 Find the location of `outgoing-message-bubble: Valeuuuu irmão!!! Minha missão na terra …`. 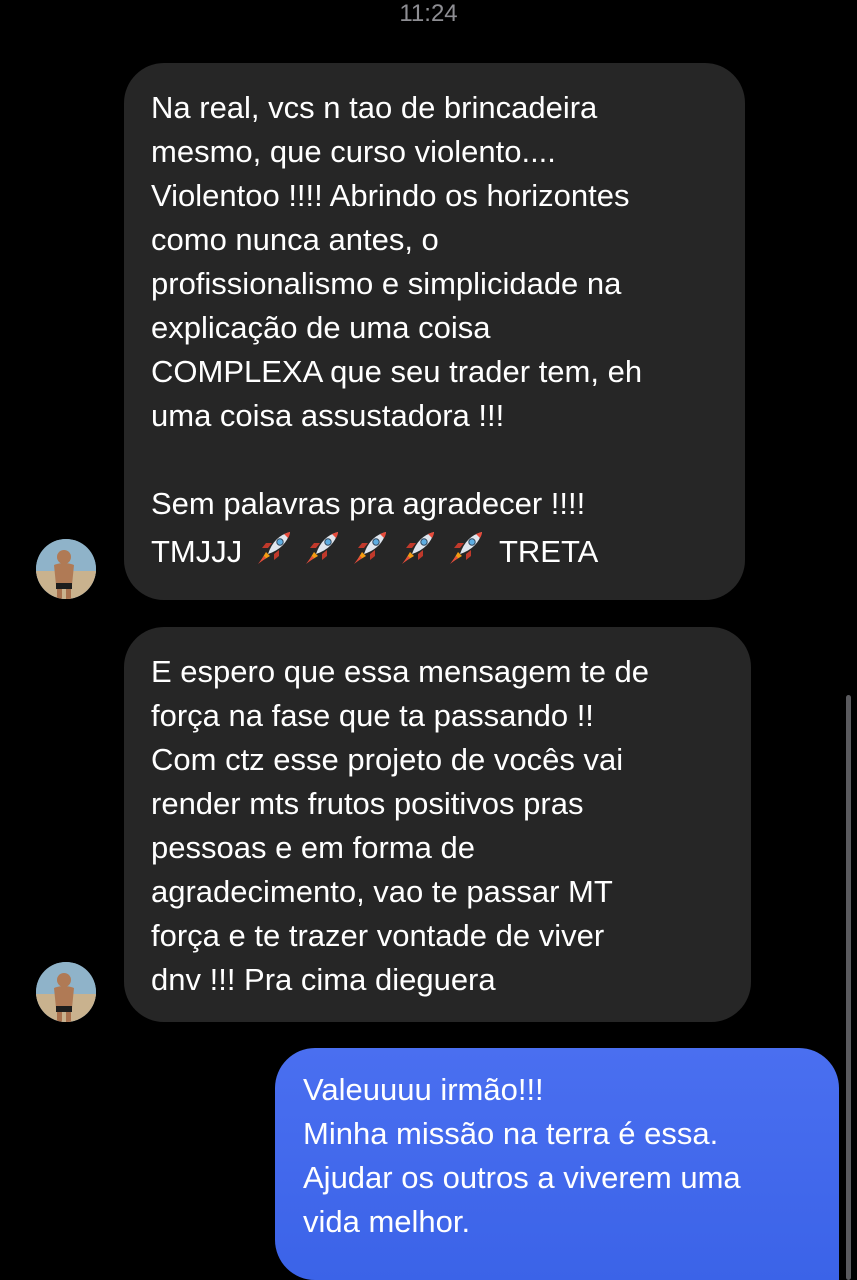

outgoing-message-bubble: Valeuuuu irmão!!! Minha missão na terra … is located at coordinates (557, 1164).